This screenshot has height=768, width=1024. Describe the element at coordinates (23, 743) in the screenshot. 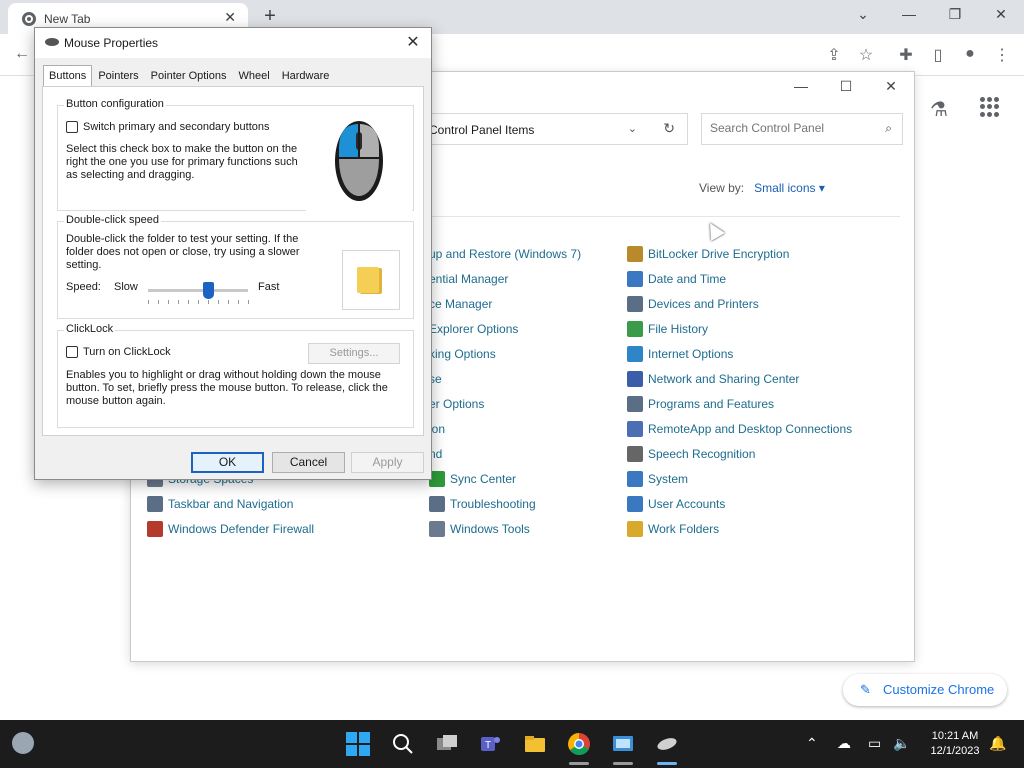

I see `widgets-icon` at that location.